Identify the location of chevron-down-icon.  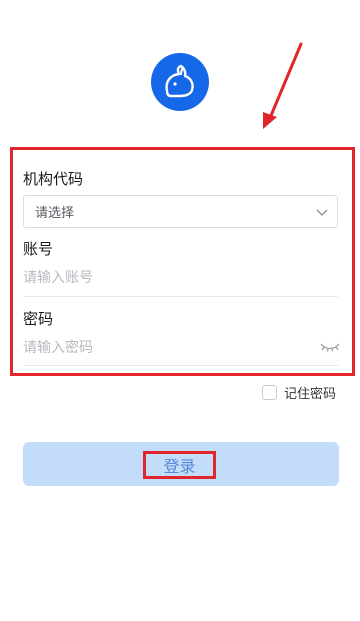
(322, 212).